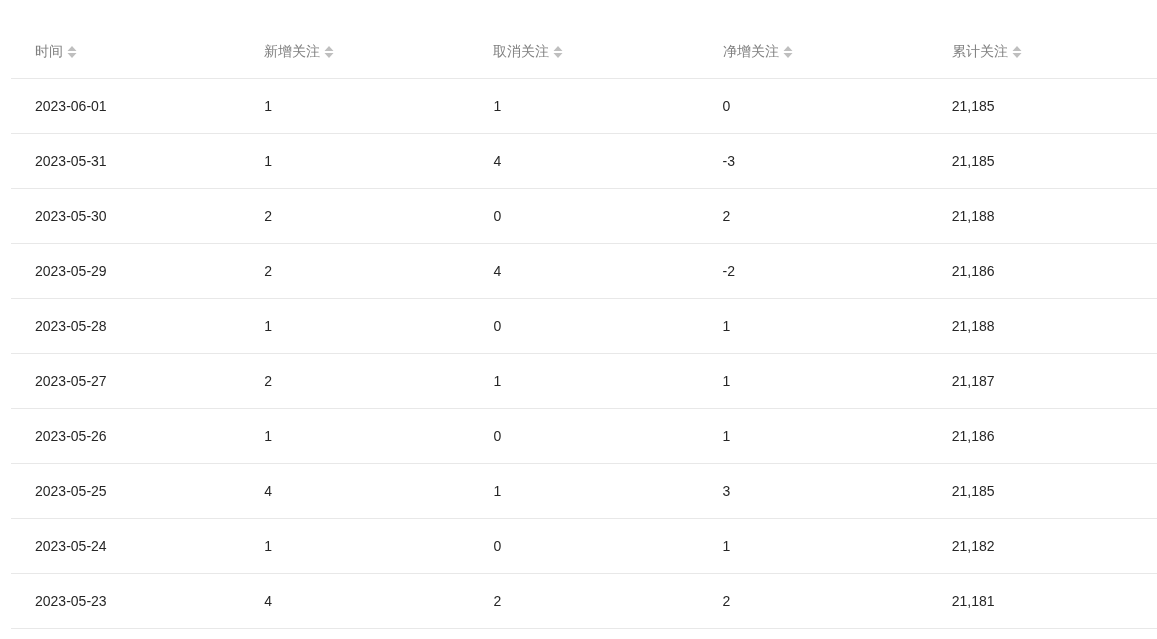 The width and height of the screenshot is (1157, 639). Describe the element at coordinates (71, 106) in the screenshot. I see `table-cell-text: 2023-06-01` at that location.